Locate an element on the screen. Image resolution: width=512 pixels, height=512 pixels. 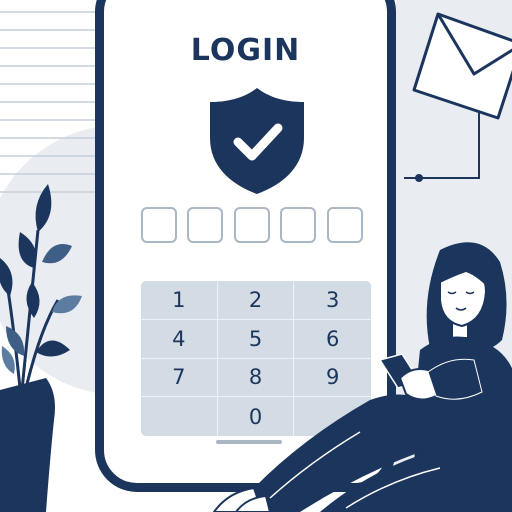
keypad-key-6: 6 is located at coordinates (332, 339).